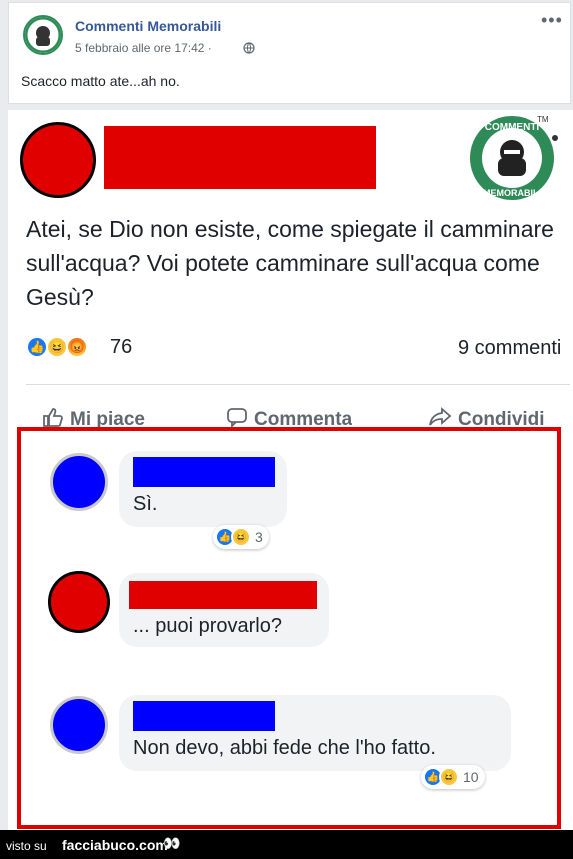  I want to click on post-timestamp: 5 febbraio alle ore 17:42 ·, so click(143, 48).